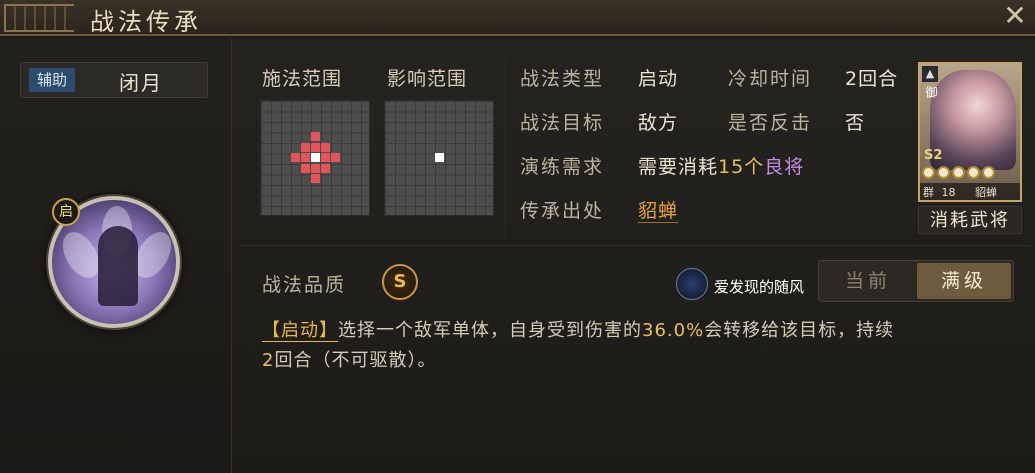  What do you see at coordinates (770, 79) in the screenshot?
I see `cooldown-label: 冷却时间` at bounding box center [770, 79].